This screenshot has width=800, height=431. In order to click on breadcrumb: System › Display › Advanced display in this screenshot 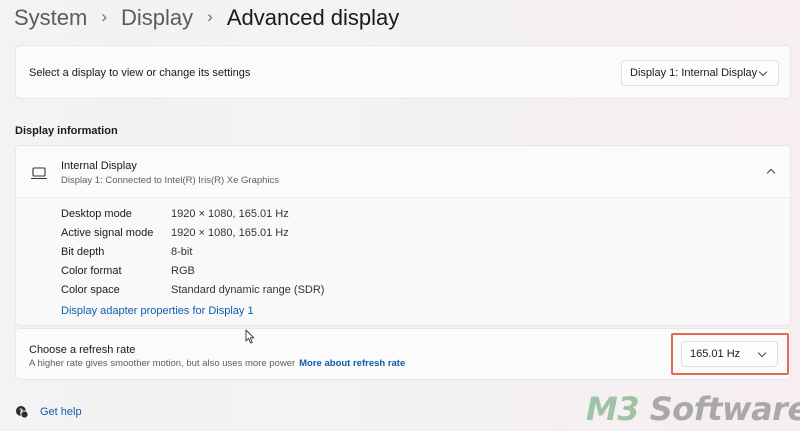, I will do `click(206, 18)`.